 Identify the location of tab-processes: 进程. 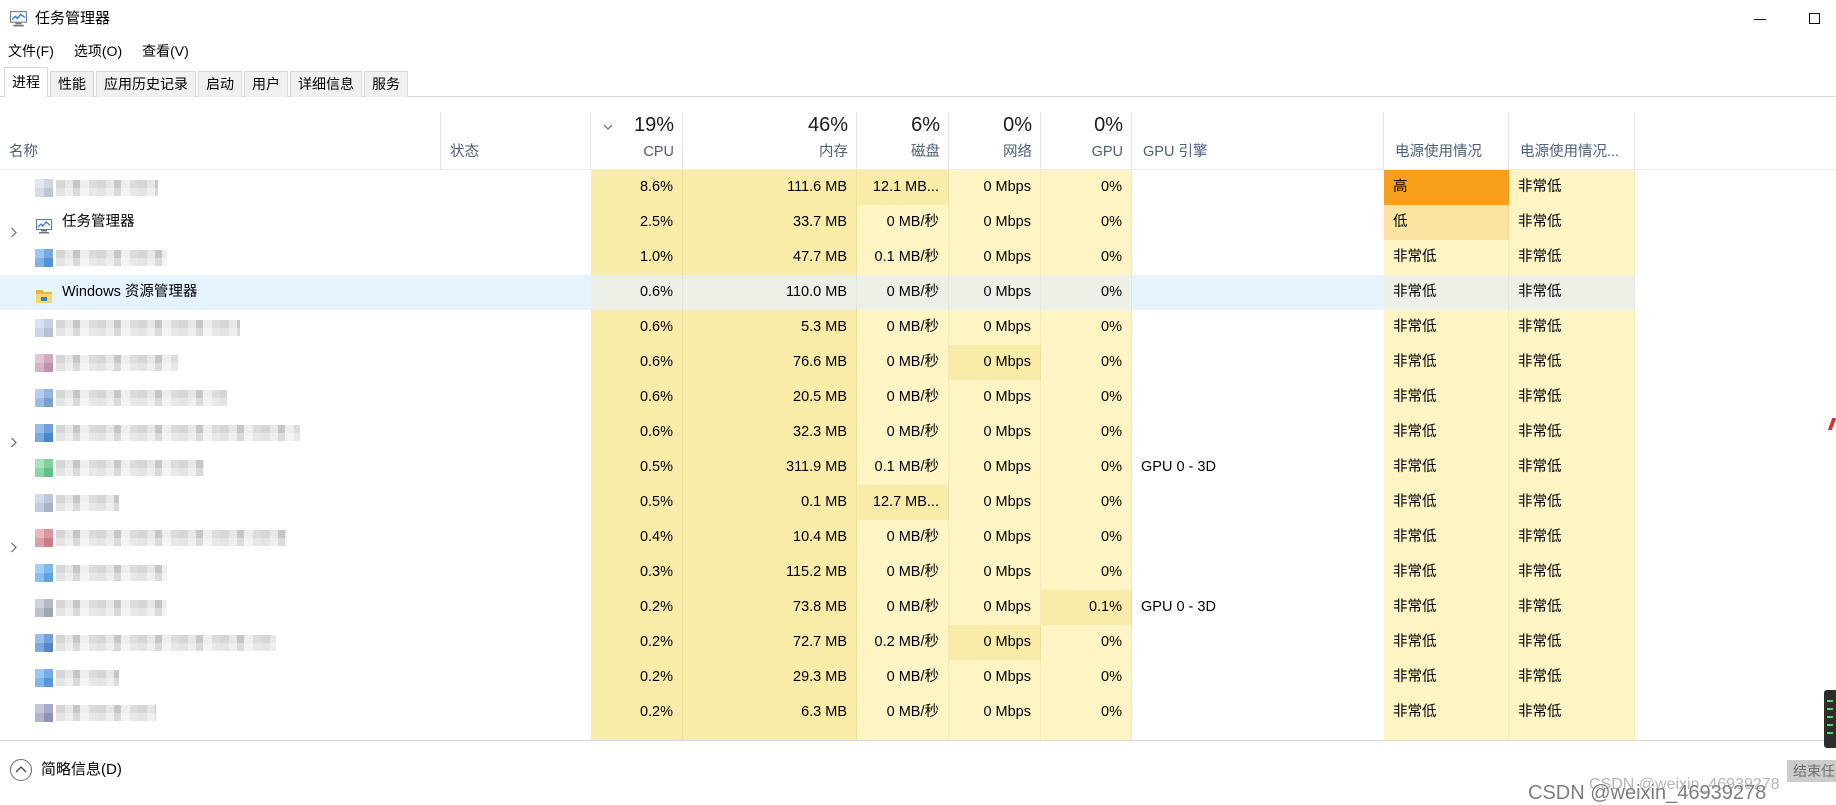
(26, 82).